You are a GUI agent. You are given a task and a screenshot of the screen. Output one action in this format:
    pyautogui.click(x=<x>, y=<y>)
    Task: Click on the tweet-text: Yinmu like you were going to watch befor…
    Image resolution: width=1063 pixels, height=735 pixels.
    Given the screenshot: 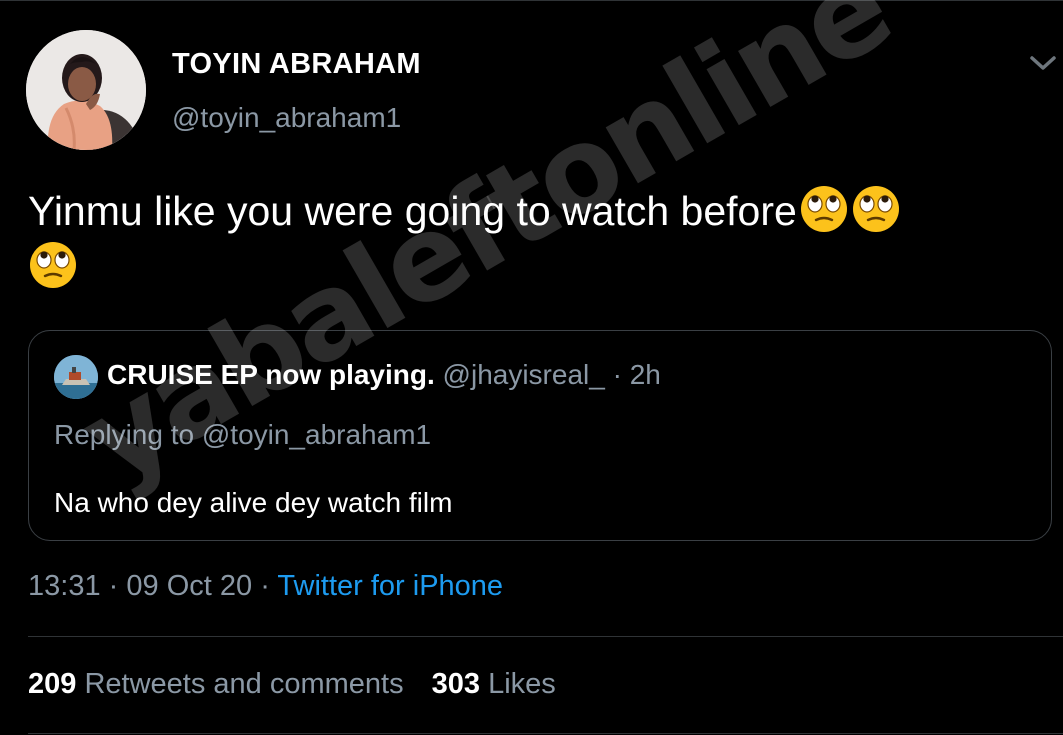 What is the action you would take?
    pyautogui.click(x=533, y=239)
    